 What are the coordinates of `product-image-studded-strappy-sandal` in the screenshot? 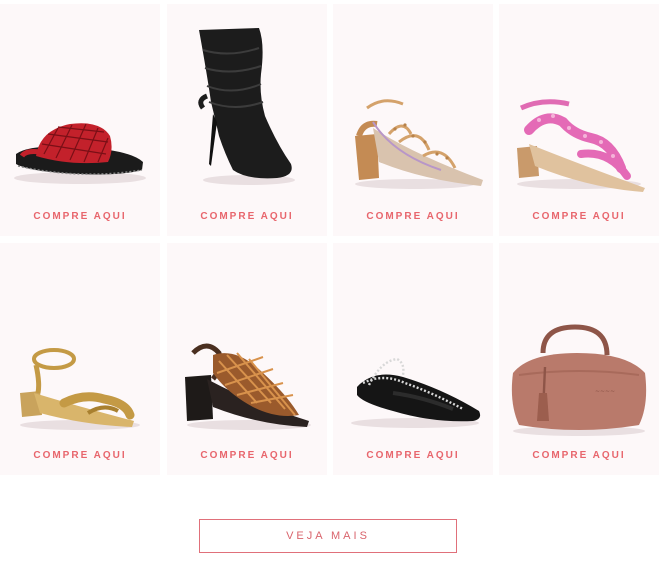 It's located at (413, 104).